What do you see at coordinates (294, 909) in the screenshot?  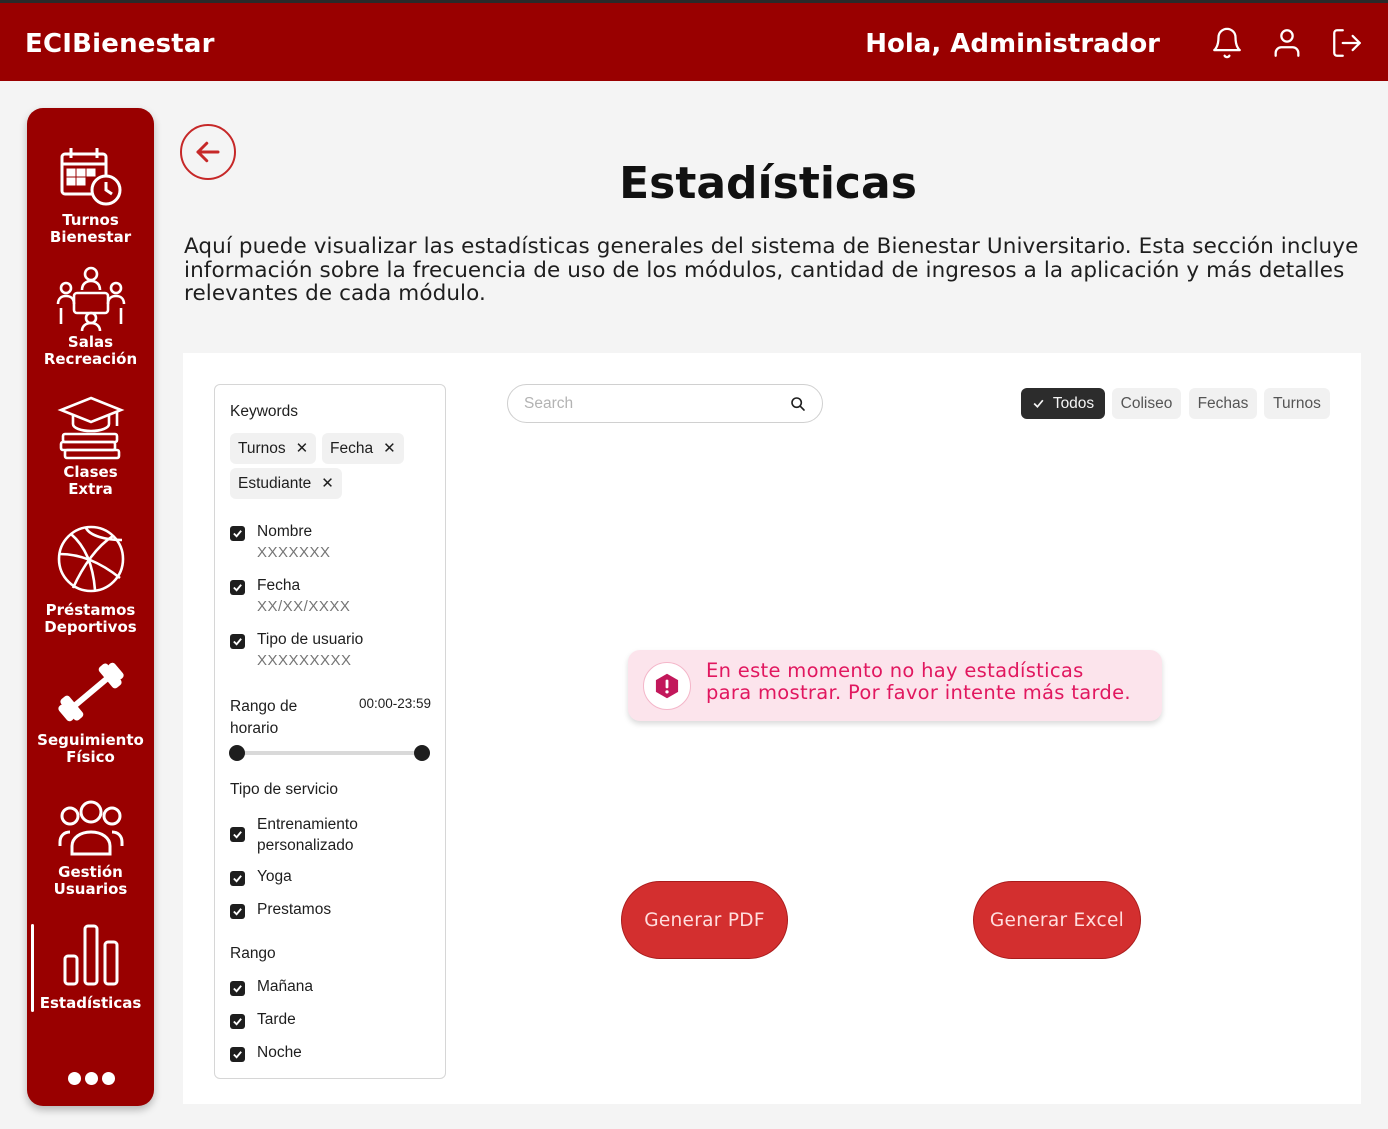 I see `checkbox-label: Prestamos` at bounding box center [294, 909].